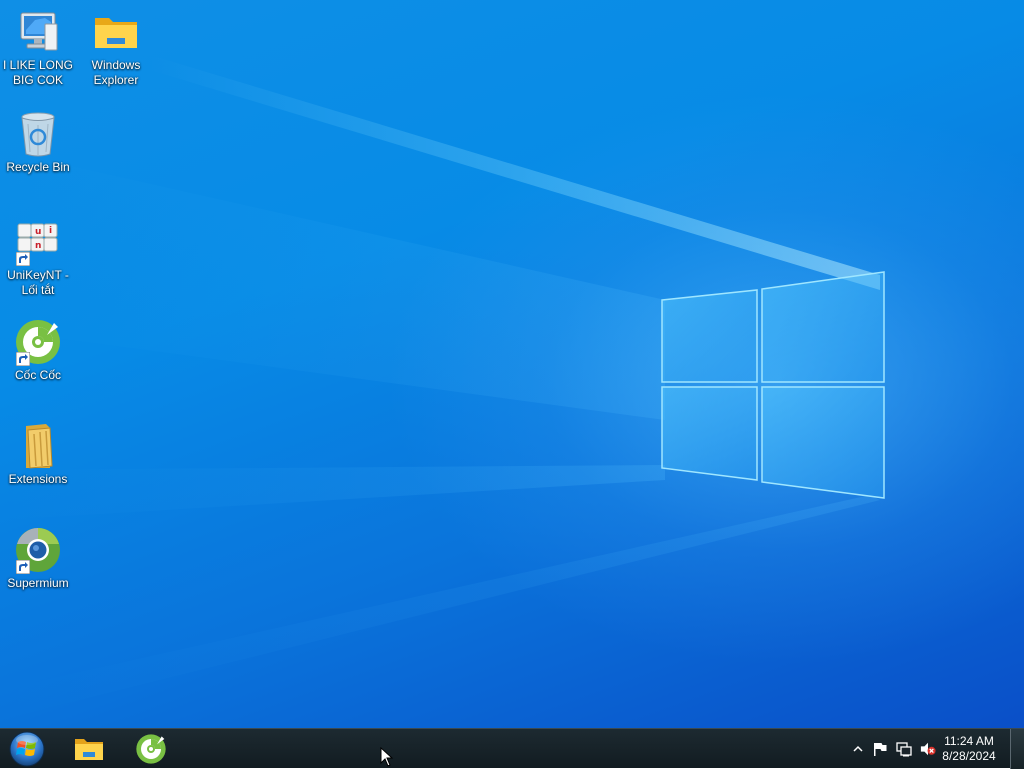 This screenshot has width=1024, height=769. I want to click on desktop-icon-extensions: Extensions, so click(38, 454).